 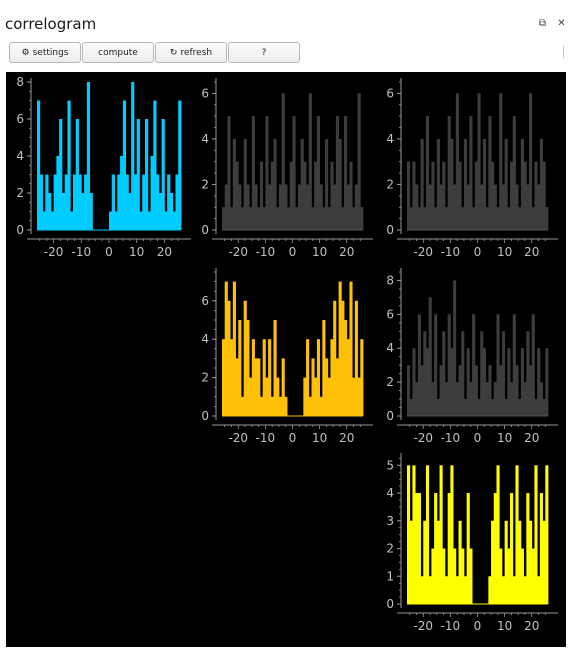 What do you see at coordinates (504, 626) in the screenshot?
I see `panel6-x-tick-label: 10` at bounding box center [504, 626].